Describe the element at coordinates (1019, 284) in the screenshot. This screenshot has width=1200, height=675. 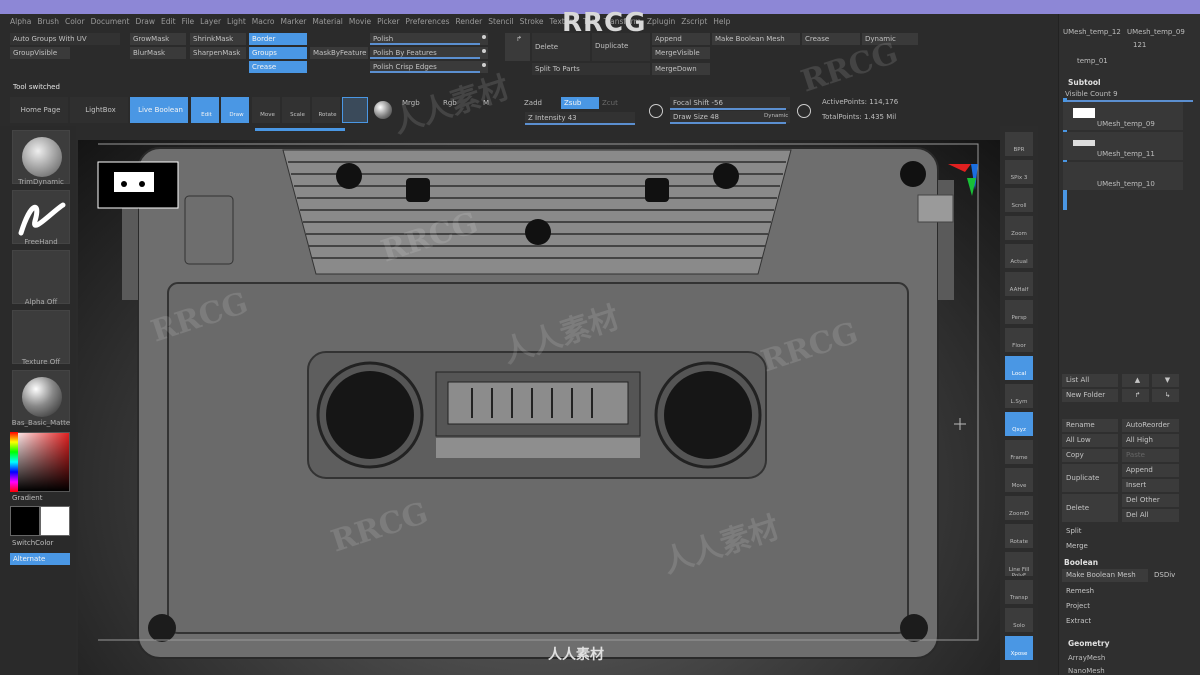
I see `shelf-aahalf-button: AAHalf` at that location.